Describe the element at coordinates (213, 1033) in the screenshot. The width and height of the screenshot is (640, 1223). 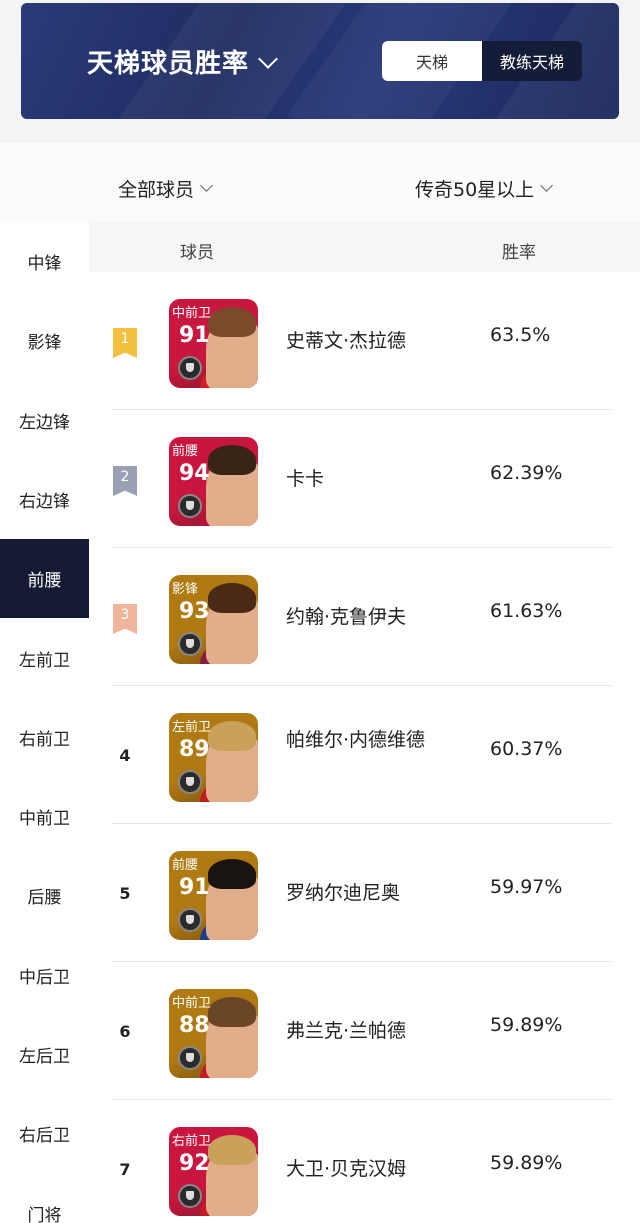
I see `player-card: 中前卫 88` at that location.